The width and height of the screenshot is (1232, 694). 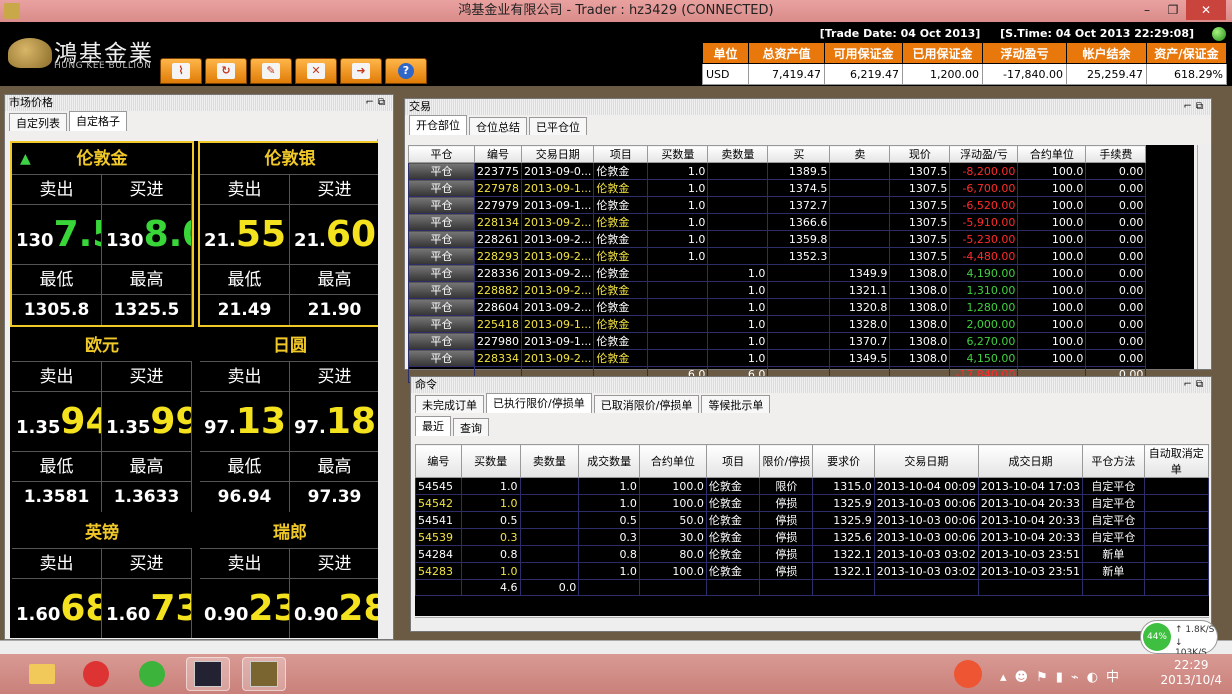 I want to click on app-launcher-icon, so click(x=96, y=674).